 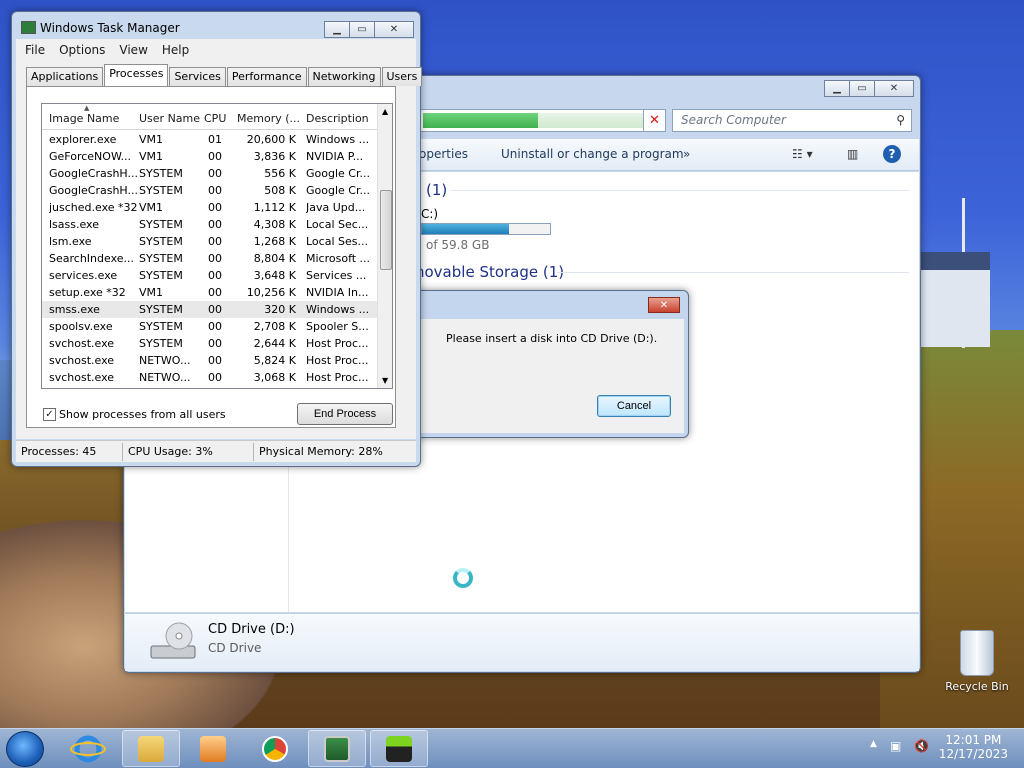 What do you see at coordinates (634, 406) in the screenshot?
I see `cancel-button: Cancel` at bounding box center [634, 406].